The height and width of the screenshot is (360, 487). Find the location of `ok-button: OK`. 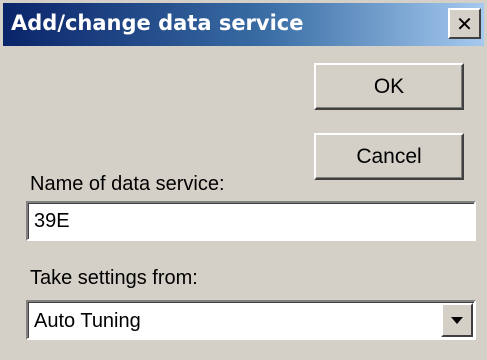

ok-button: OK is located at coordinates (389, 86).